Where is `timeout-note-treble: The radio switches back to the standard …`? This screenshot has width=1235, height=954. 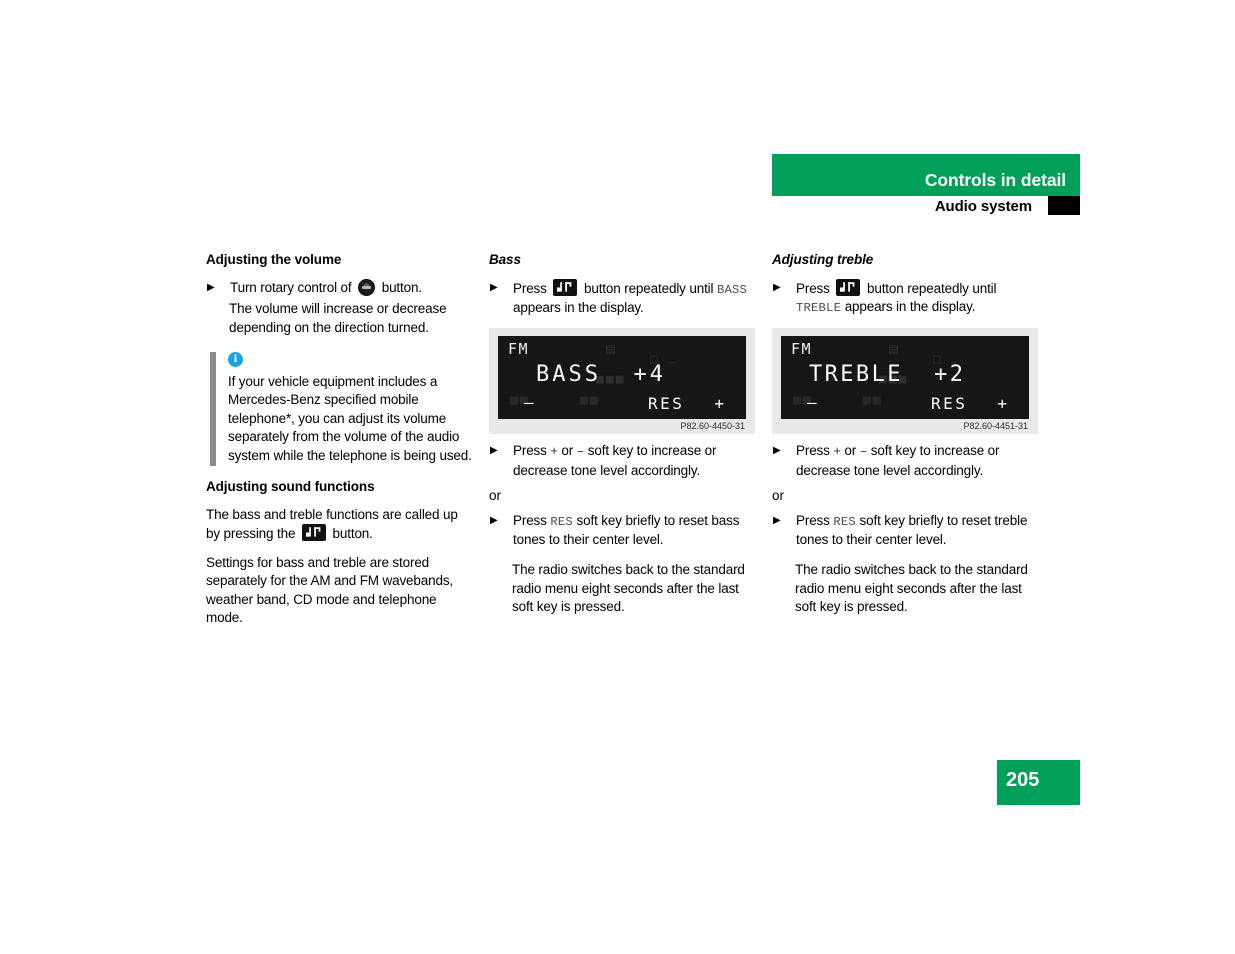
timeout-note-treble: The radio switches back to the standard … is located at coordinates (911, 588).